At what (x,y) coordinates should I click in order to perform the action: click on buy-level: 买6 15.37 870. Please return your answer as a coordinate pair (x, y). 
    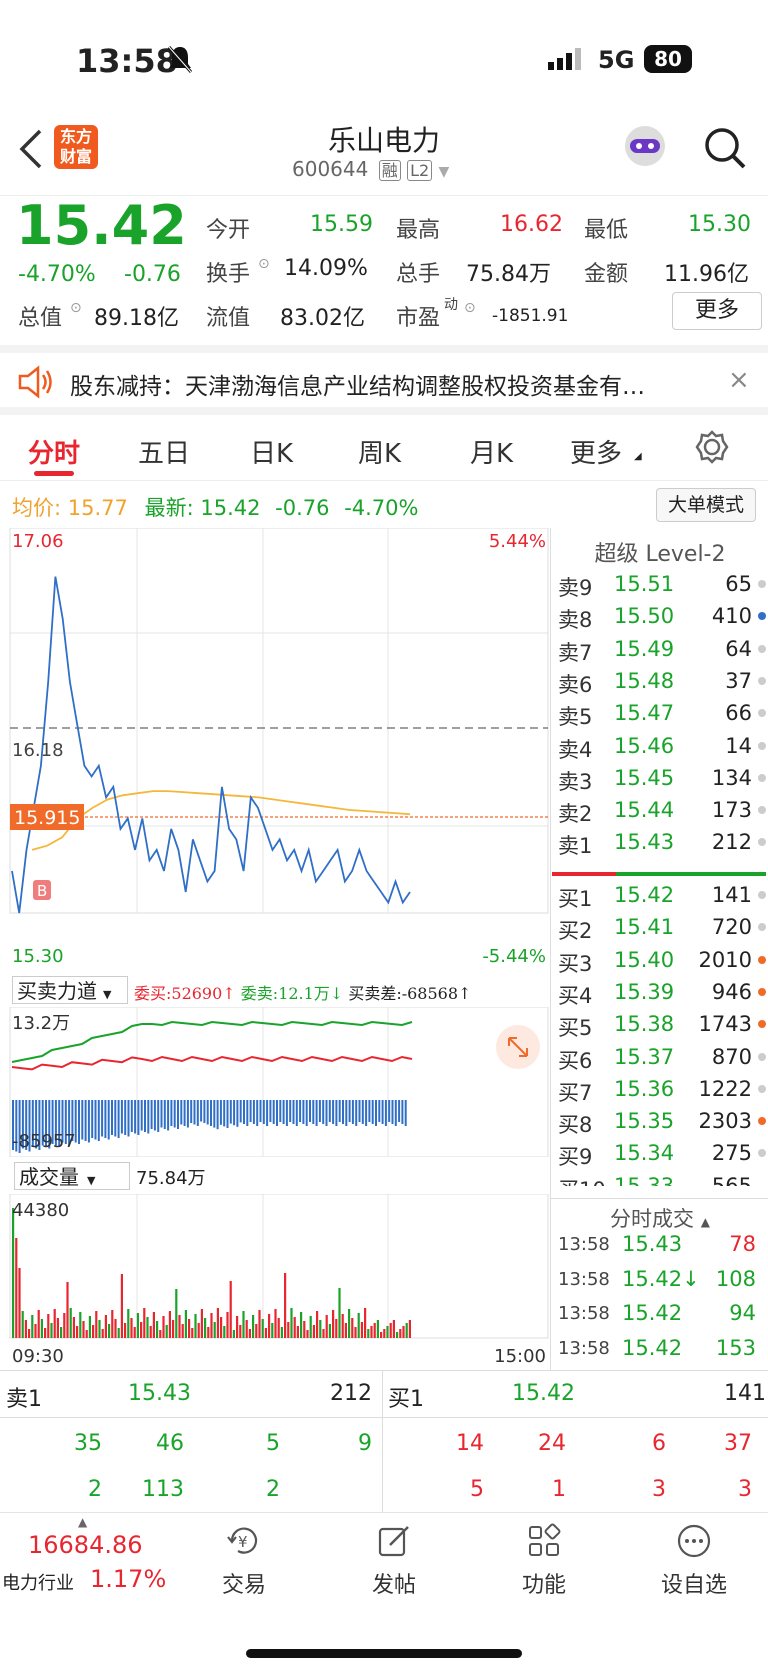
    Looking at the image, I should click on (662, 1061).